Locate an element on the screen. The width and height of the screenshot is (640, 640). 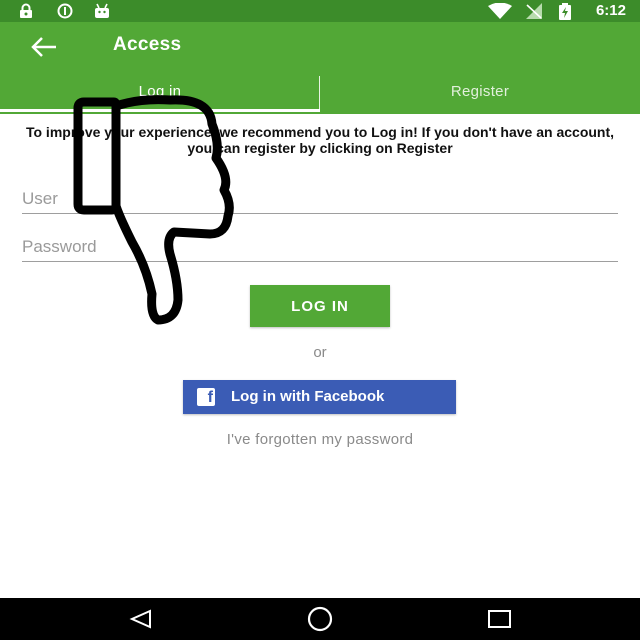
recents-square-icon is located at coordinates (500, 619).